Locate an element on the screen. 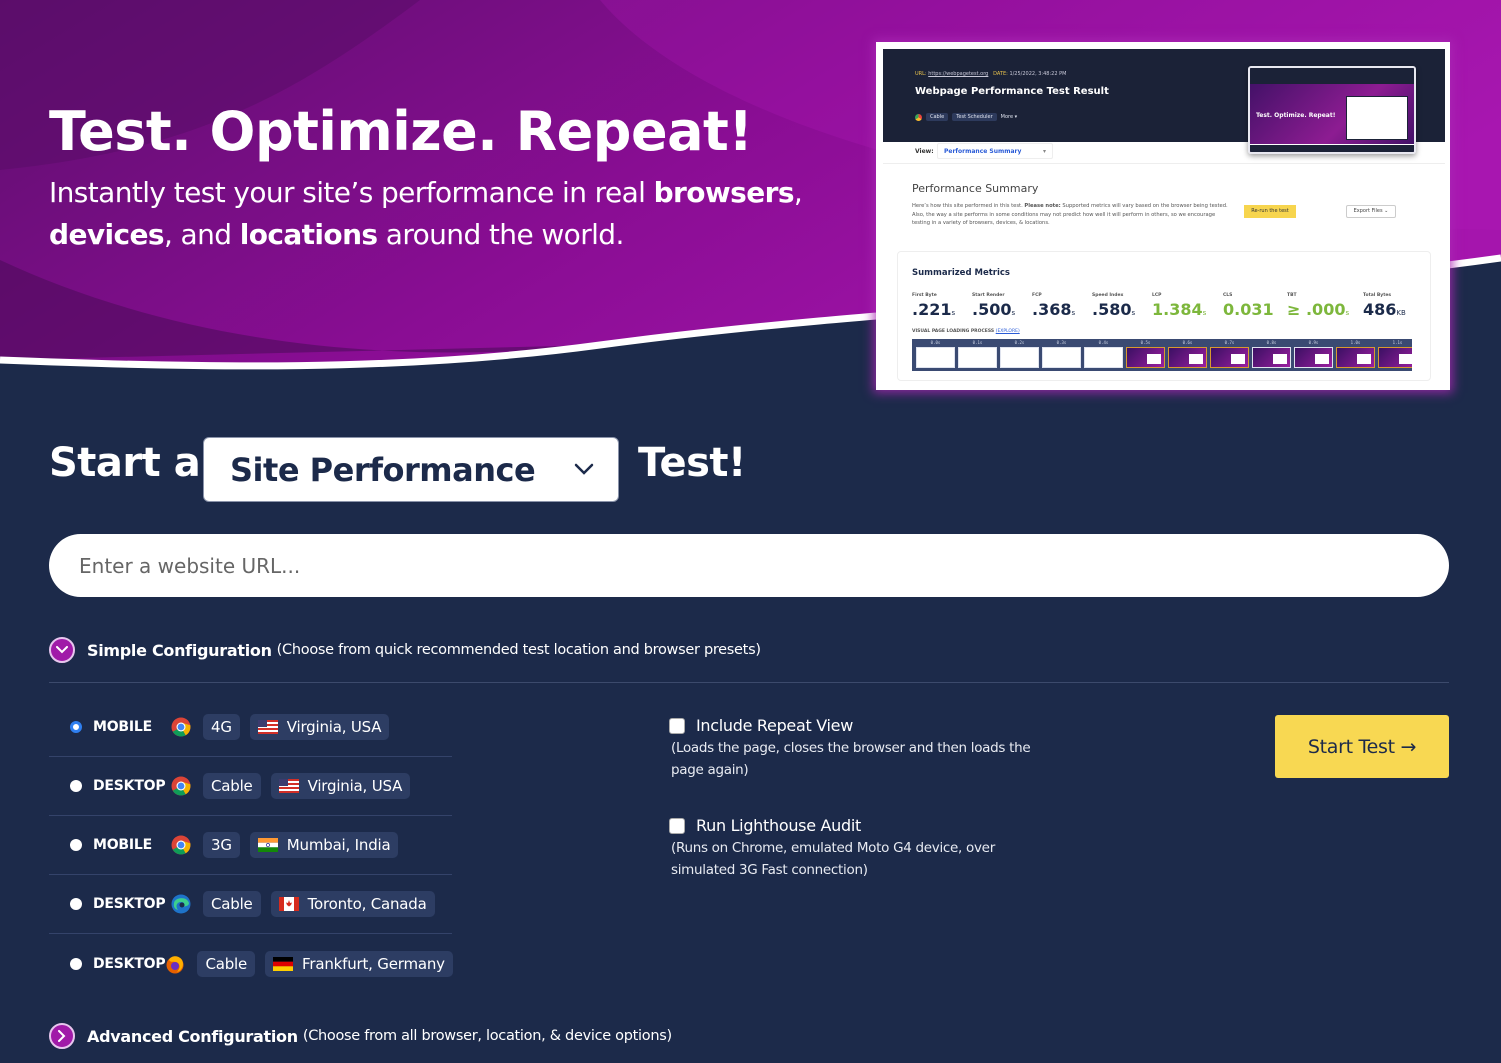 The height and width of the screenshot is (1063, 1501). firefox-icon is located at coordinates (175, 964).